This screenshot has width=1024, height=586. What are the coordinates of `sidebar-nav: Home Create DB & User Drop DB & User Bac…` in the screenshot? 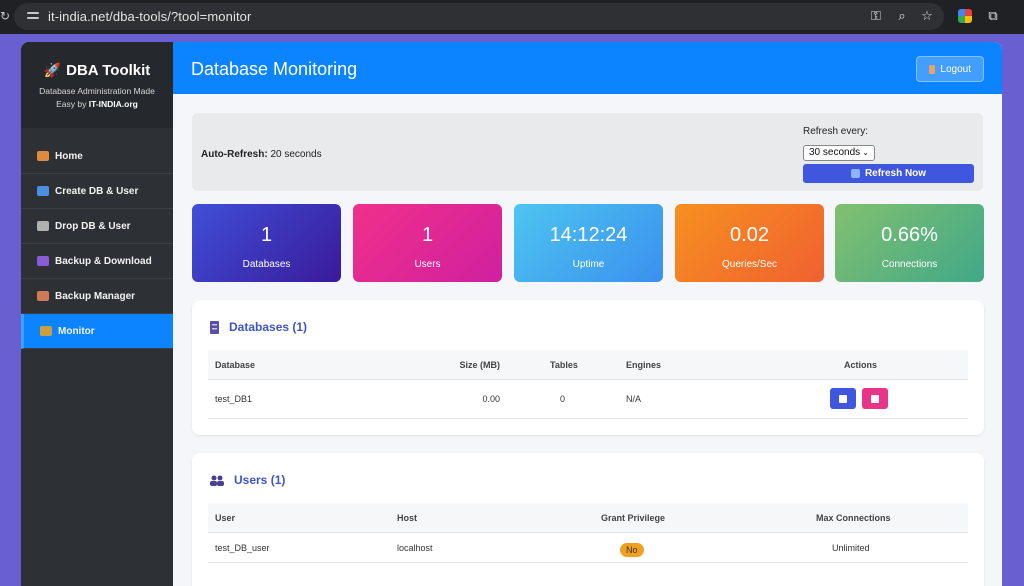 It's located at (97, 244).